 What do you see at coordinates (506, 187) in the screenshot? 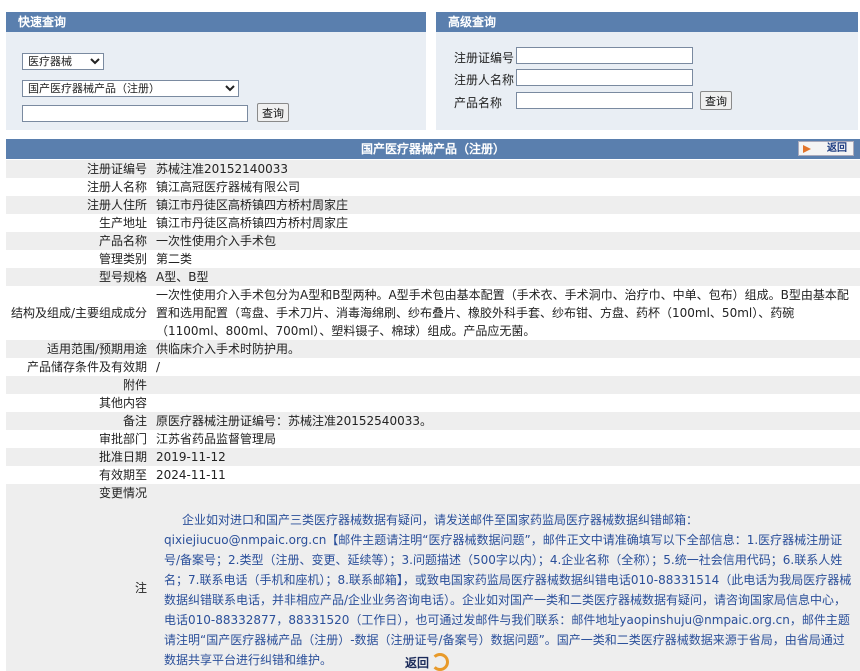
I see `field-value: 镇江高冠医疗器械有限公司` at bounding box center [506, 187].